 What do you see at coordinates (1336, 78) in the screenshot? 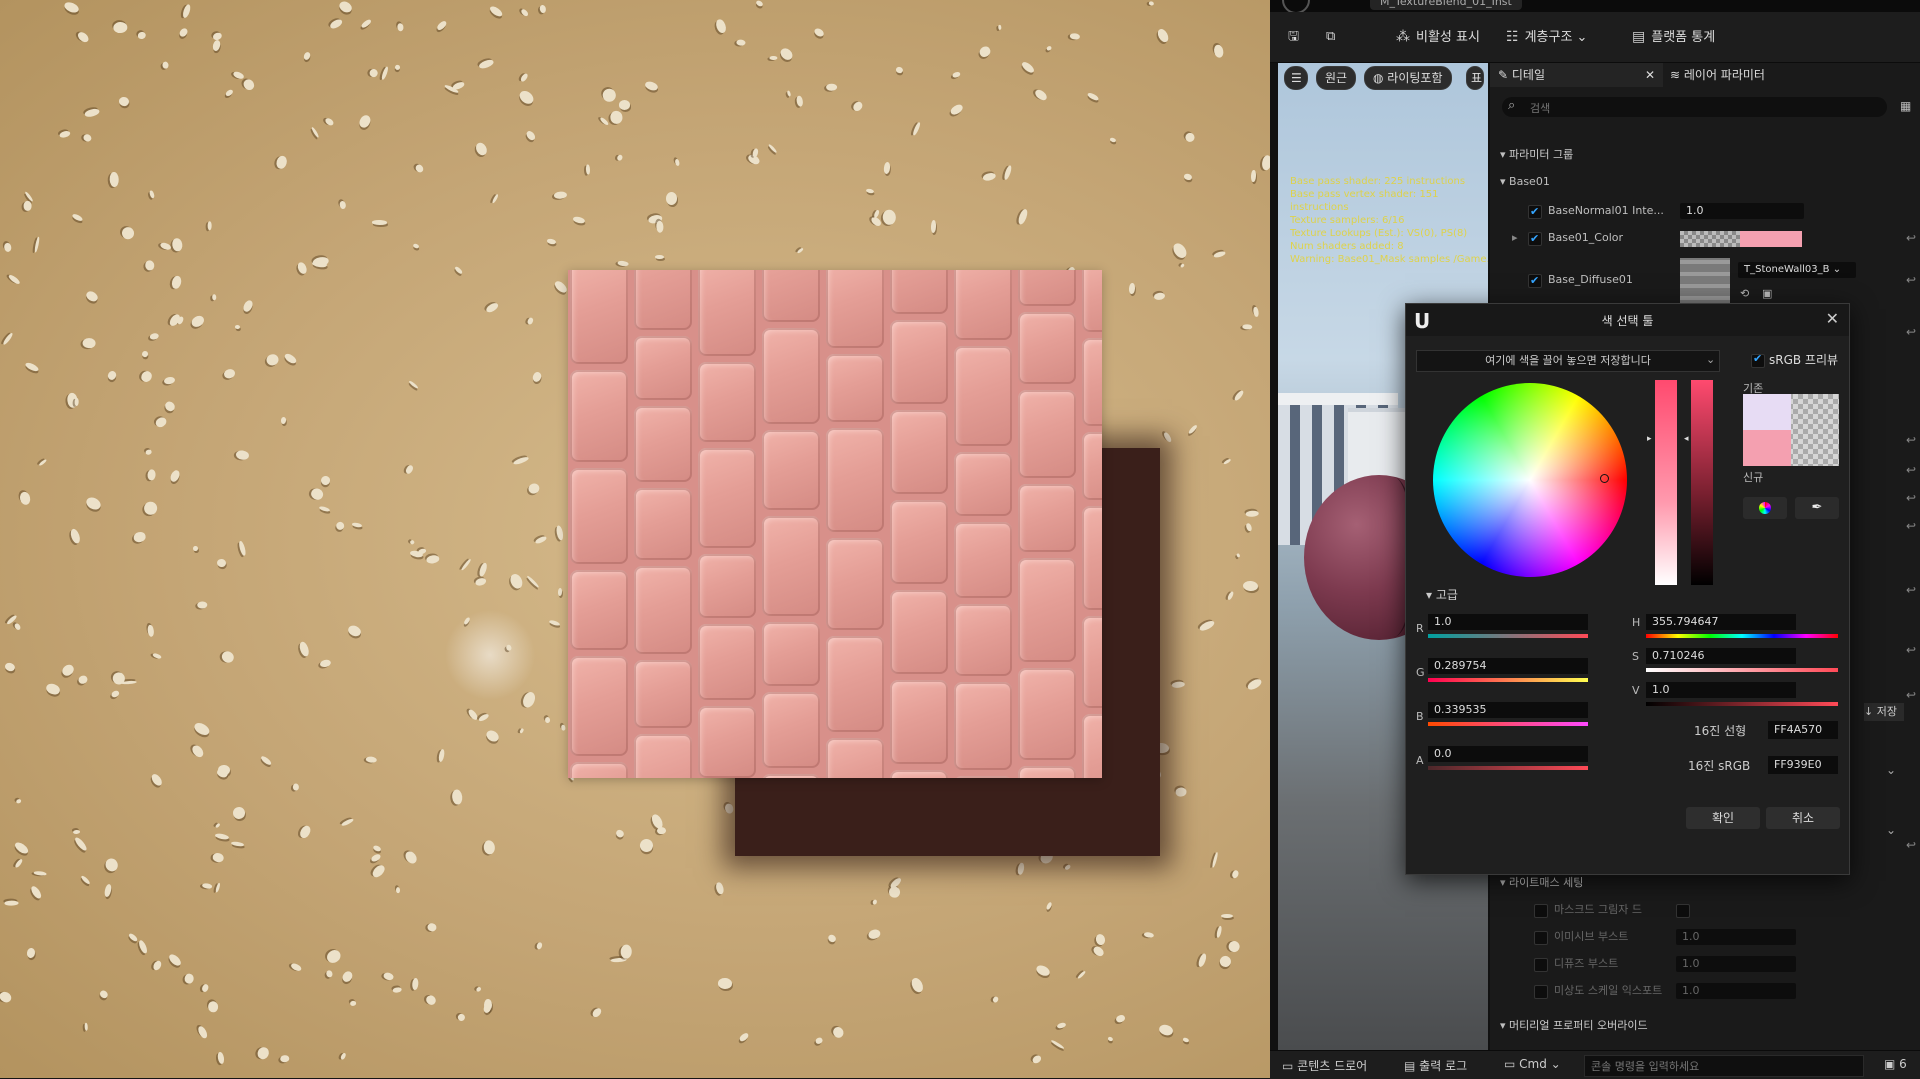
I see `perspective-button: 원근` at bounding box center [1336, 78].